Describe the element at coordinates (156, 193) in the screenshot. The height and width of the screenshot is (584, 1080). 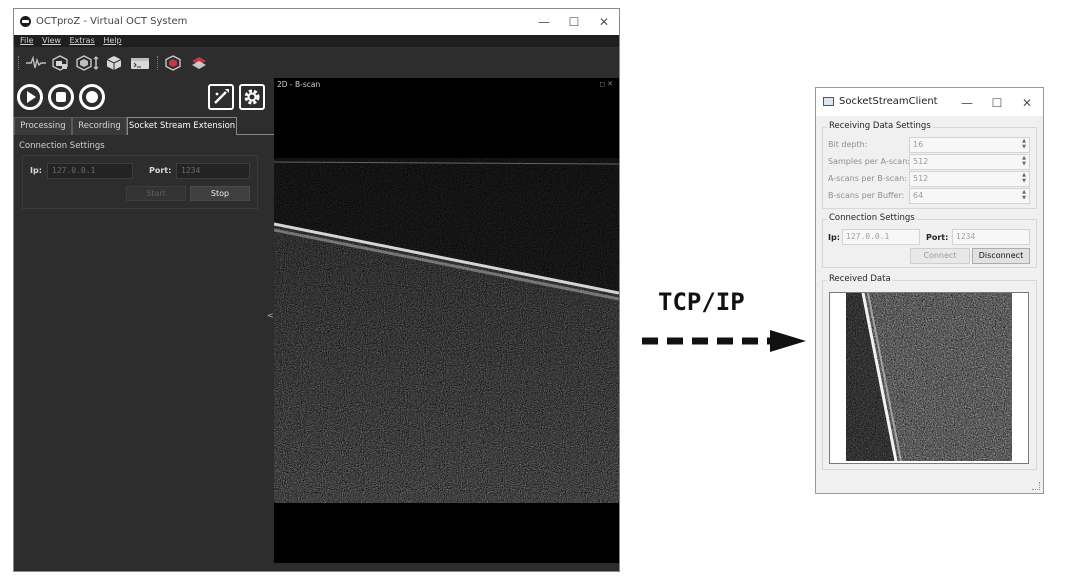
I see `start-button: Start` at that location.